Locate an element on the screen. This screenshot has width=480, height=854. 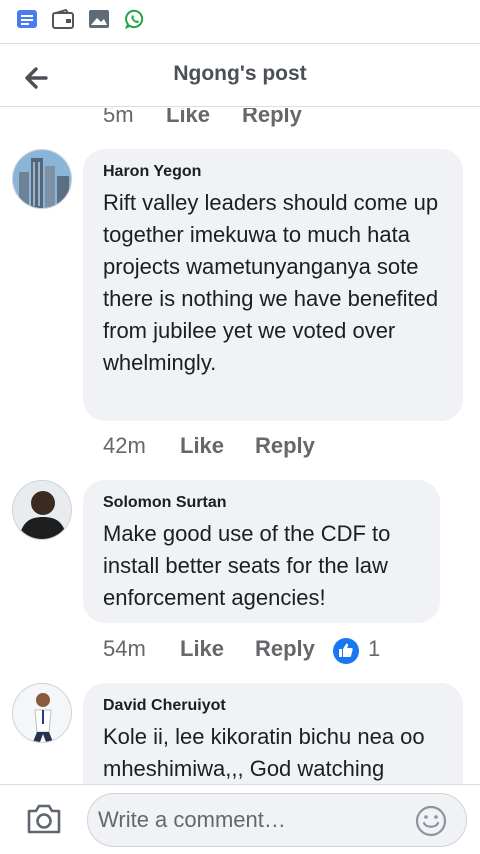
notes-icon is located at coordinates (27, 19).